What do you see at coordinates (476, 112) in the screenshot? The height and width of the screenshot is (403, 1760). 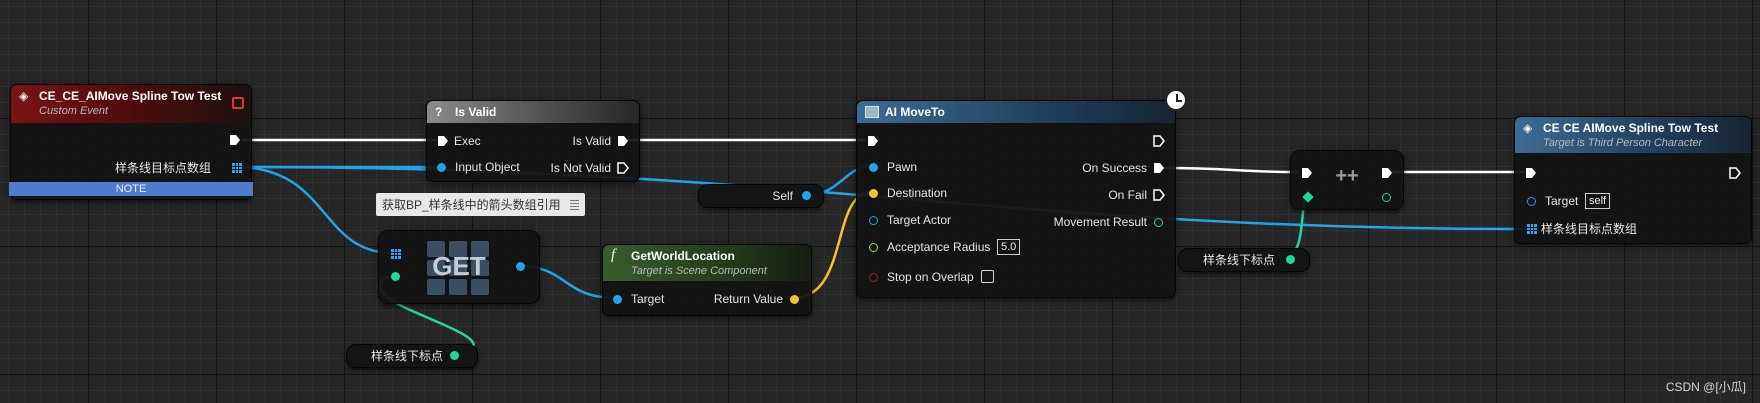 I see `is-valid-title: Is Valid` at bounding box center [476, 112].